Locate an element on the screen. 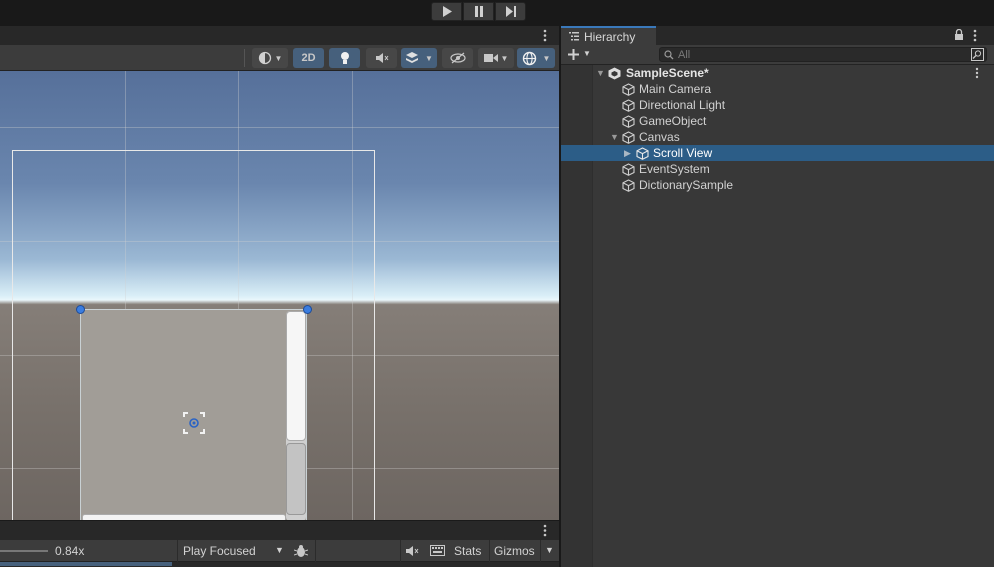  effects-dropdown: ▼ is located at coordinates (419, 58).